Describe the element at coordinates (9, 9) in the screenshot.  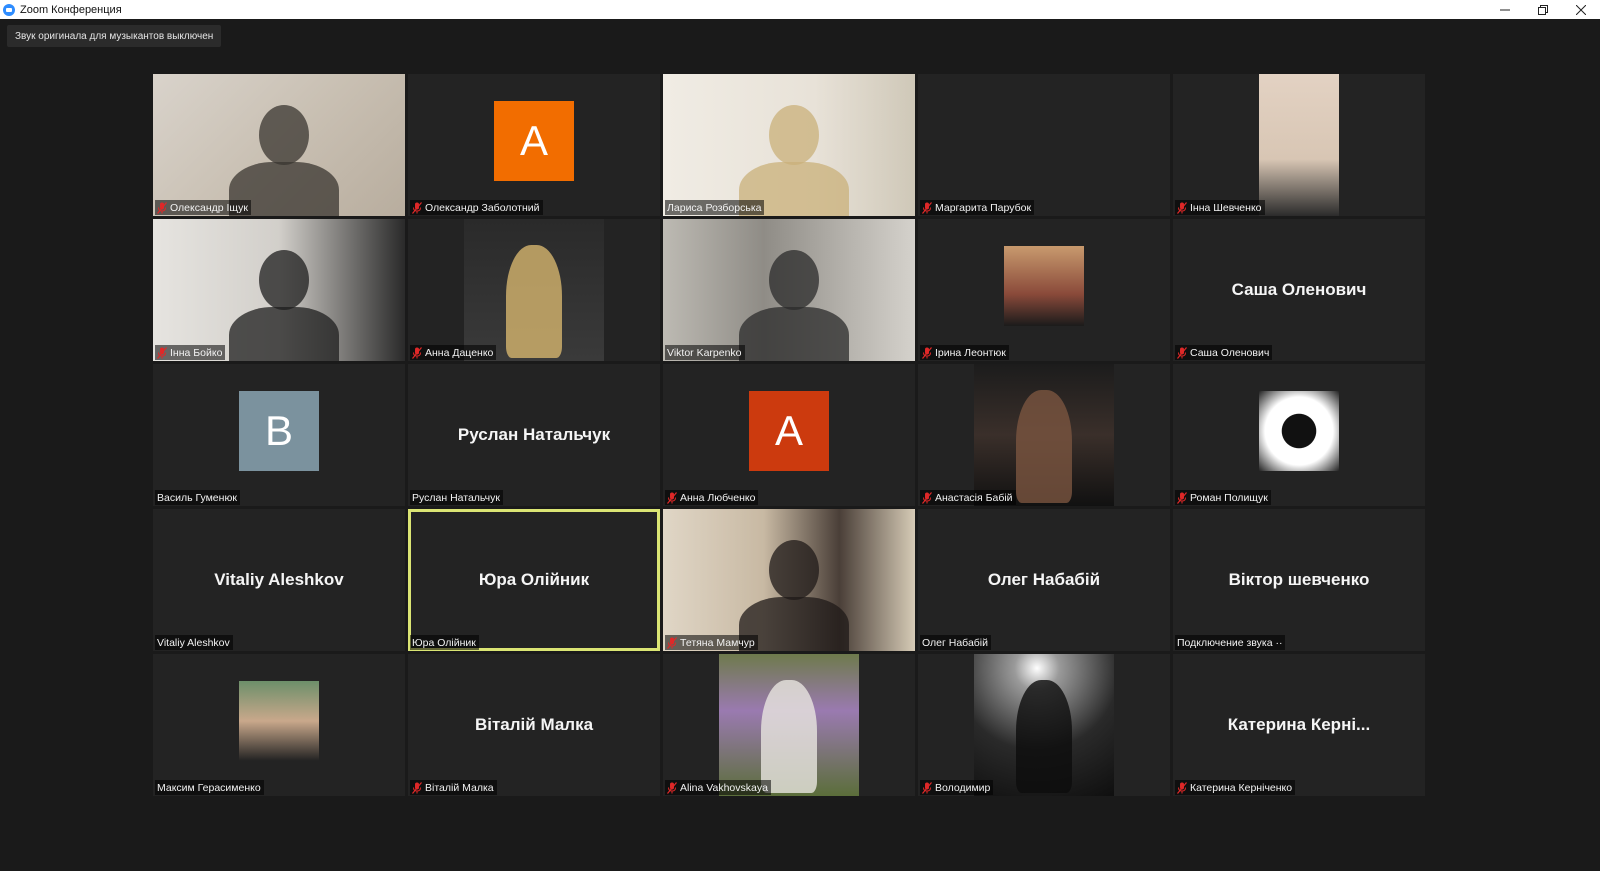
I see `zoom-logo-icon` at that location.